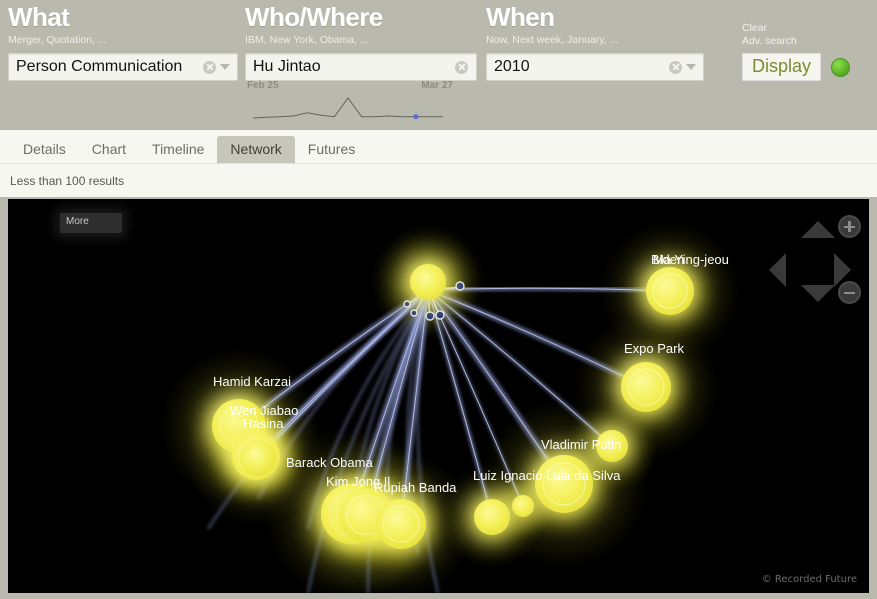  I want to click on arrow-left-icon, so click(777, 270).